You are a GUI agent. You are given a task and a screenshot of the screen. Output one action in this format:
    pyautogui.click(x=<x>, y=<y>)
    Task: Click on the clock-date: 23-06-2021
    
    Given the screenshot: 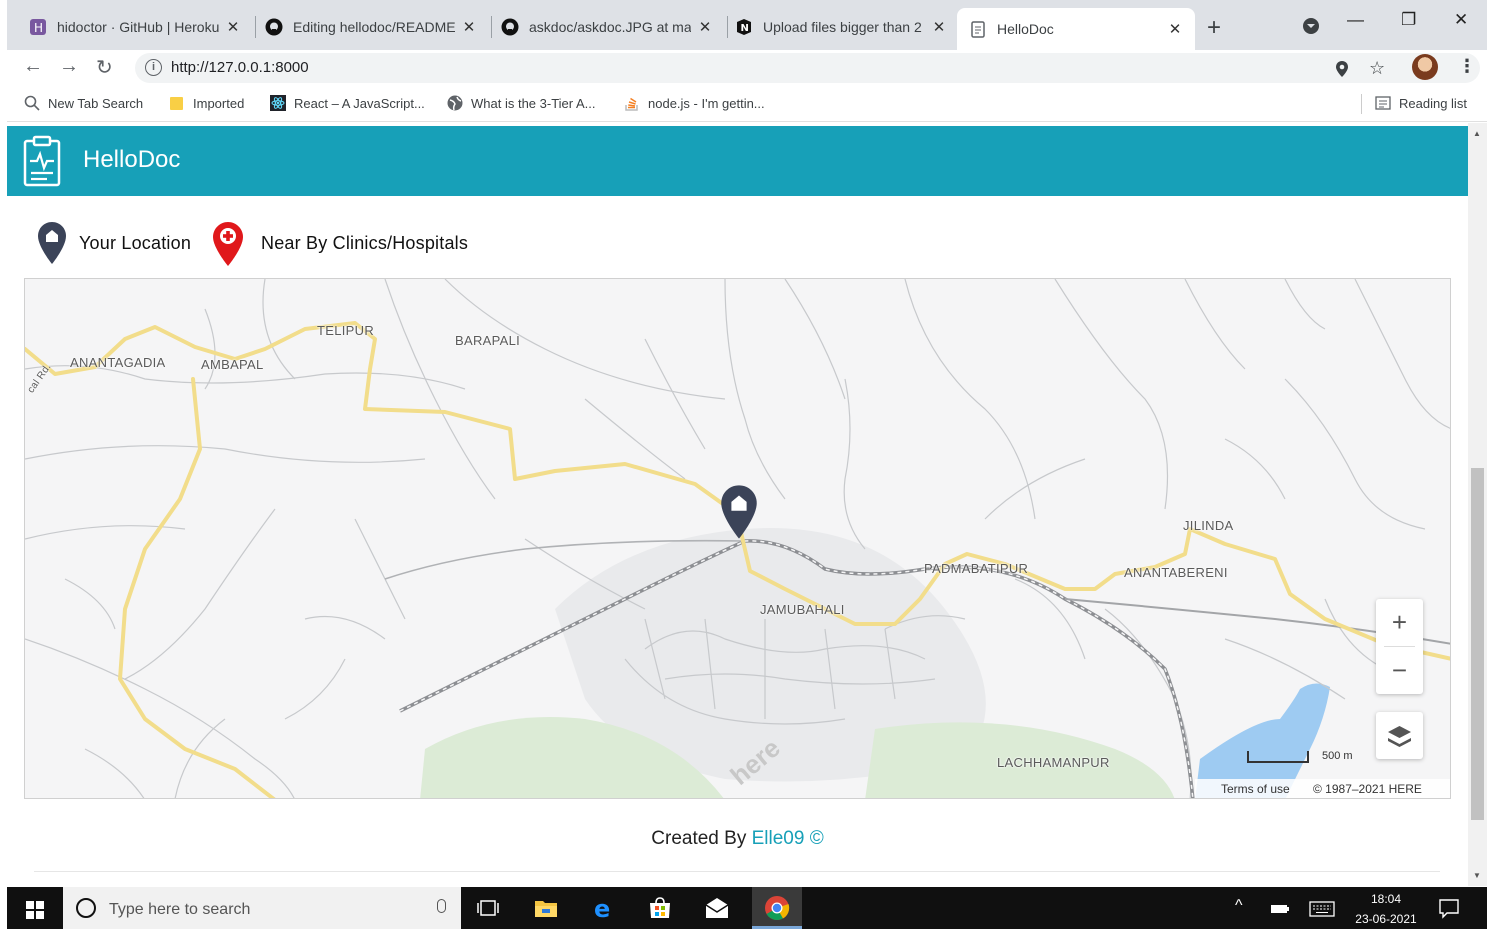 What is the action you would take?
    pyautogui.click(x=1386, y=919)
    